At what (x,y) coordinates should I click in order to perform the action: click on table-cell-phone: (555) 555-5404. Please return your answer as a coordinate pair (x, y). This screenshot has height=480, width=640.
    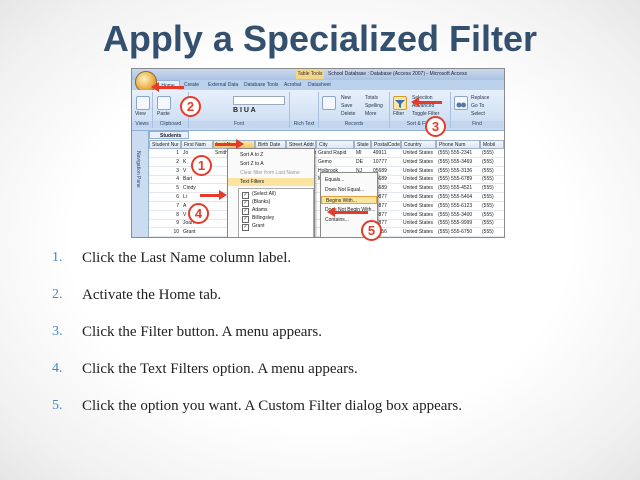
    Looking at the image, I should click on (458, 197).